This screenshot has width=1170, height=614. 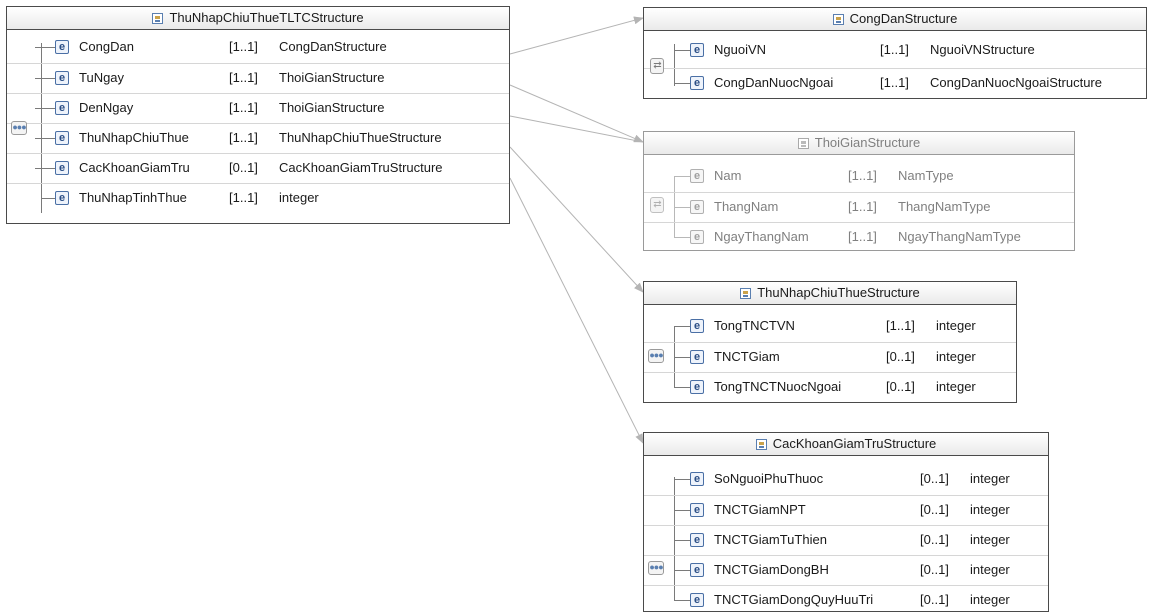 What do you see at coordinates (830, 326) in the screenshot?
I see `element-row: e TongTNCTVN [1..1] integer` at bounding box center [830, 326].